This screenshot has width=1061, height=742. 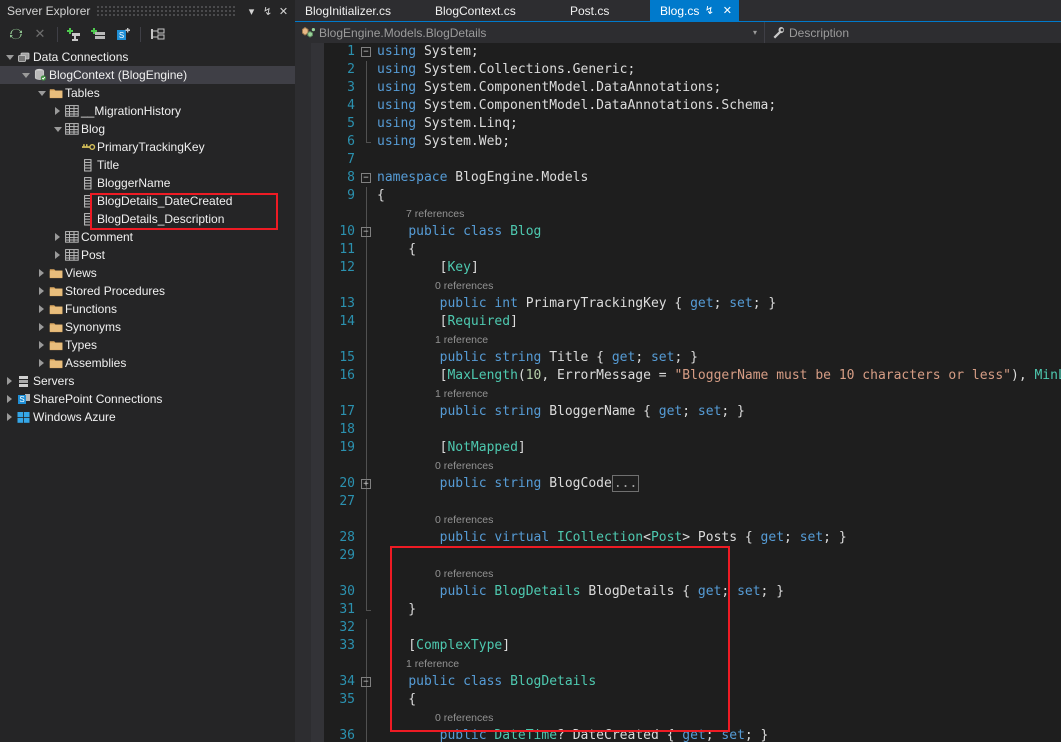 What do you see at coordinates (147, 345) in the screenshot?
I see `tree-item-types: Types` at bounding box center [147, 345].